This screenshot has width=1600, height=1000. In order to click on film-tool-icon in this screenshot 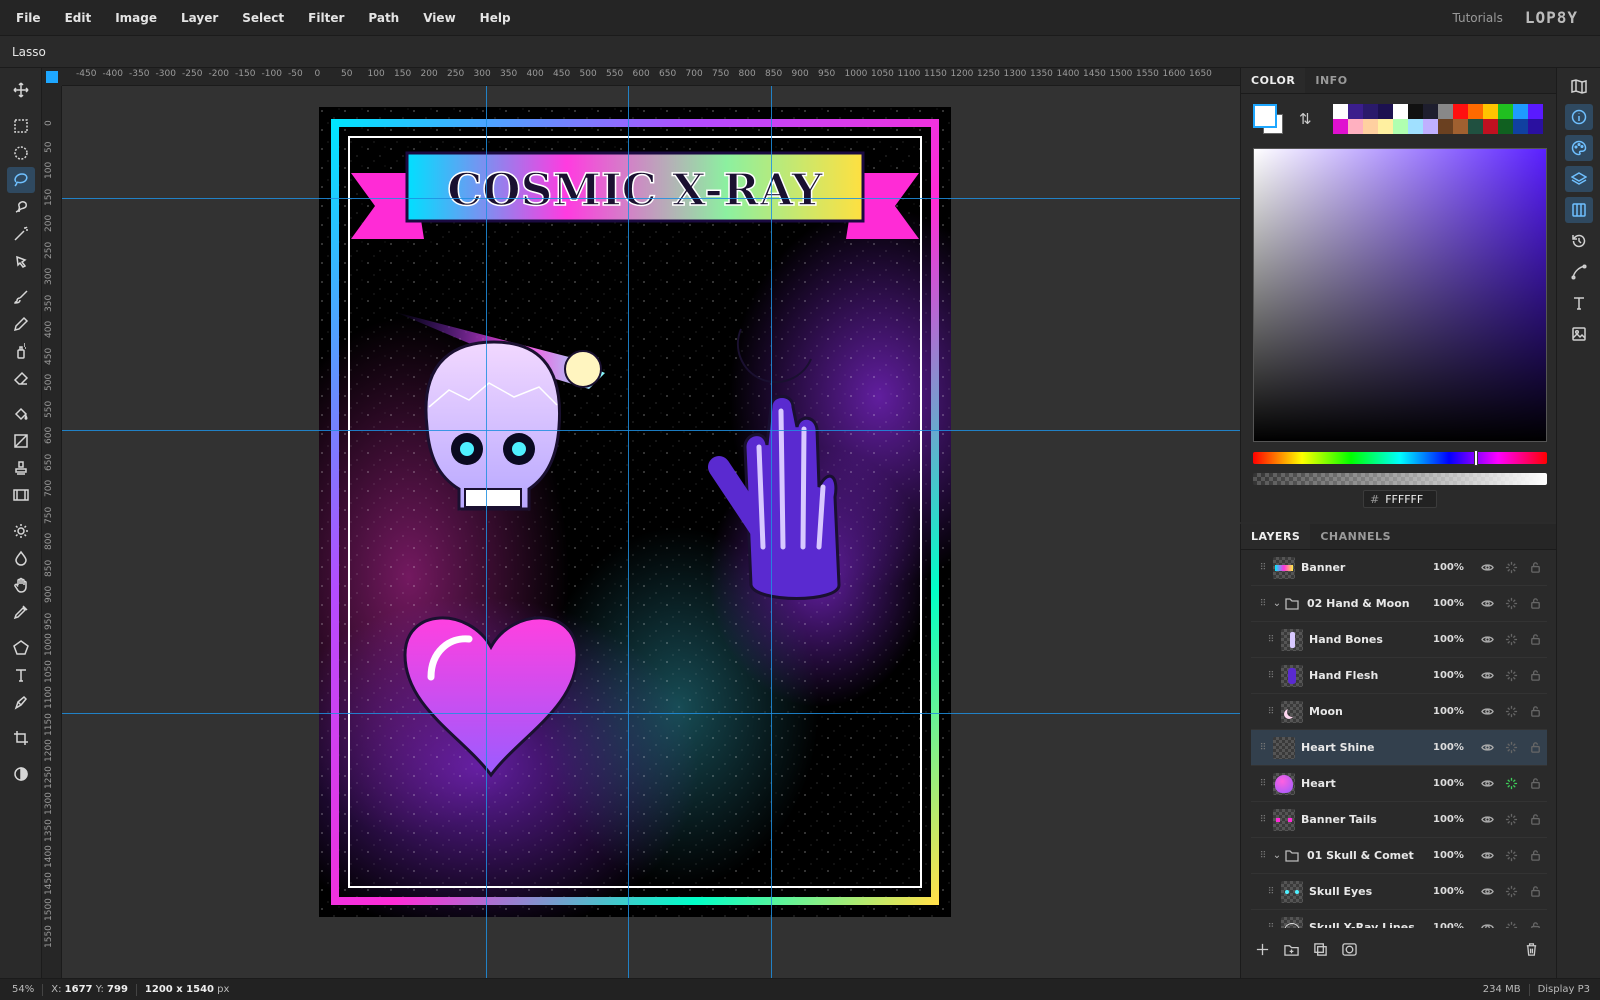, I will do `click(21, 495)`.